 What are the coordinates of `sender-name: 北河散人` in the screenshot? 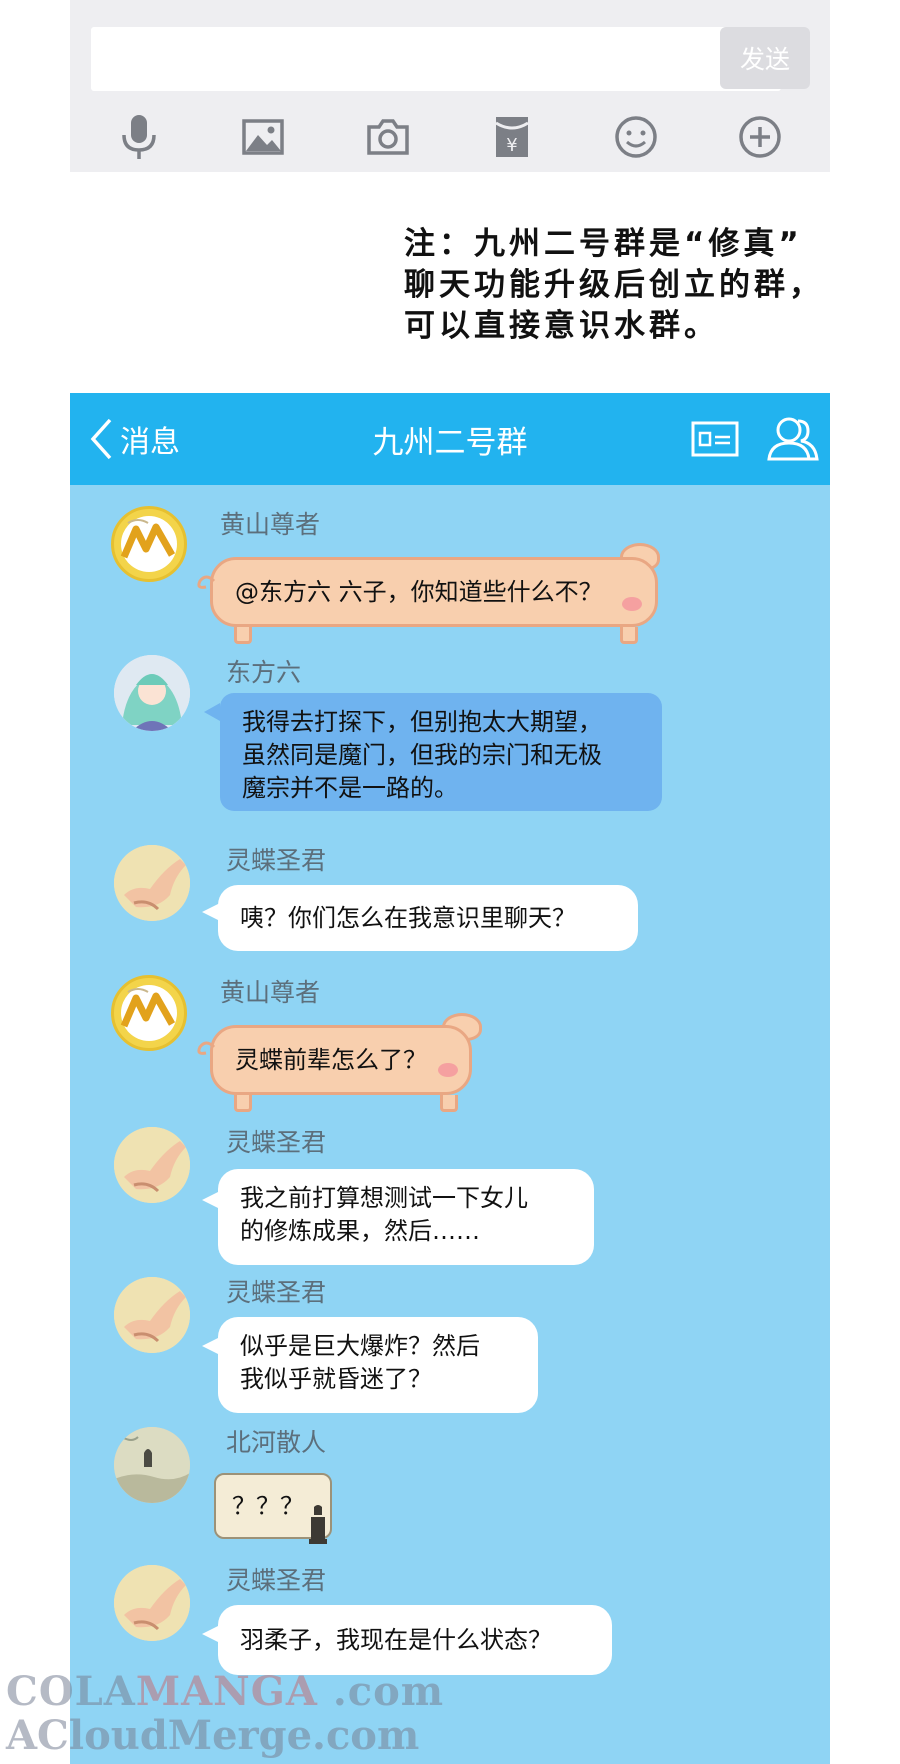 It's located at (276, 1442).